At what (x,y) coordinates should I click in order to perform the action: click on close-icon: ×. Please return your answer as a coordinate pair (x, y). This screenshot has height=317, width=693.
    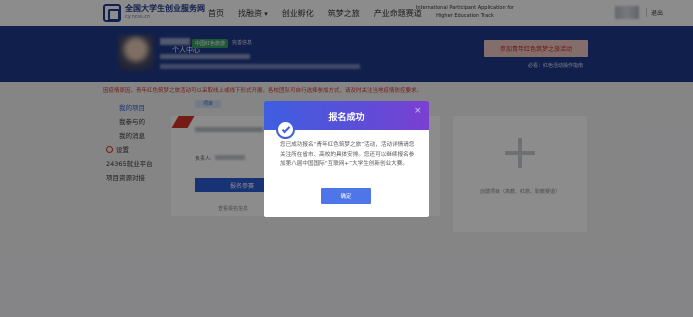
    Looking at the image, I should click on (418, 111).